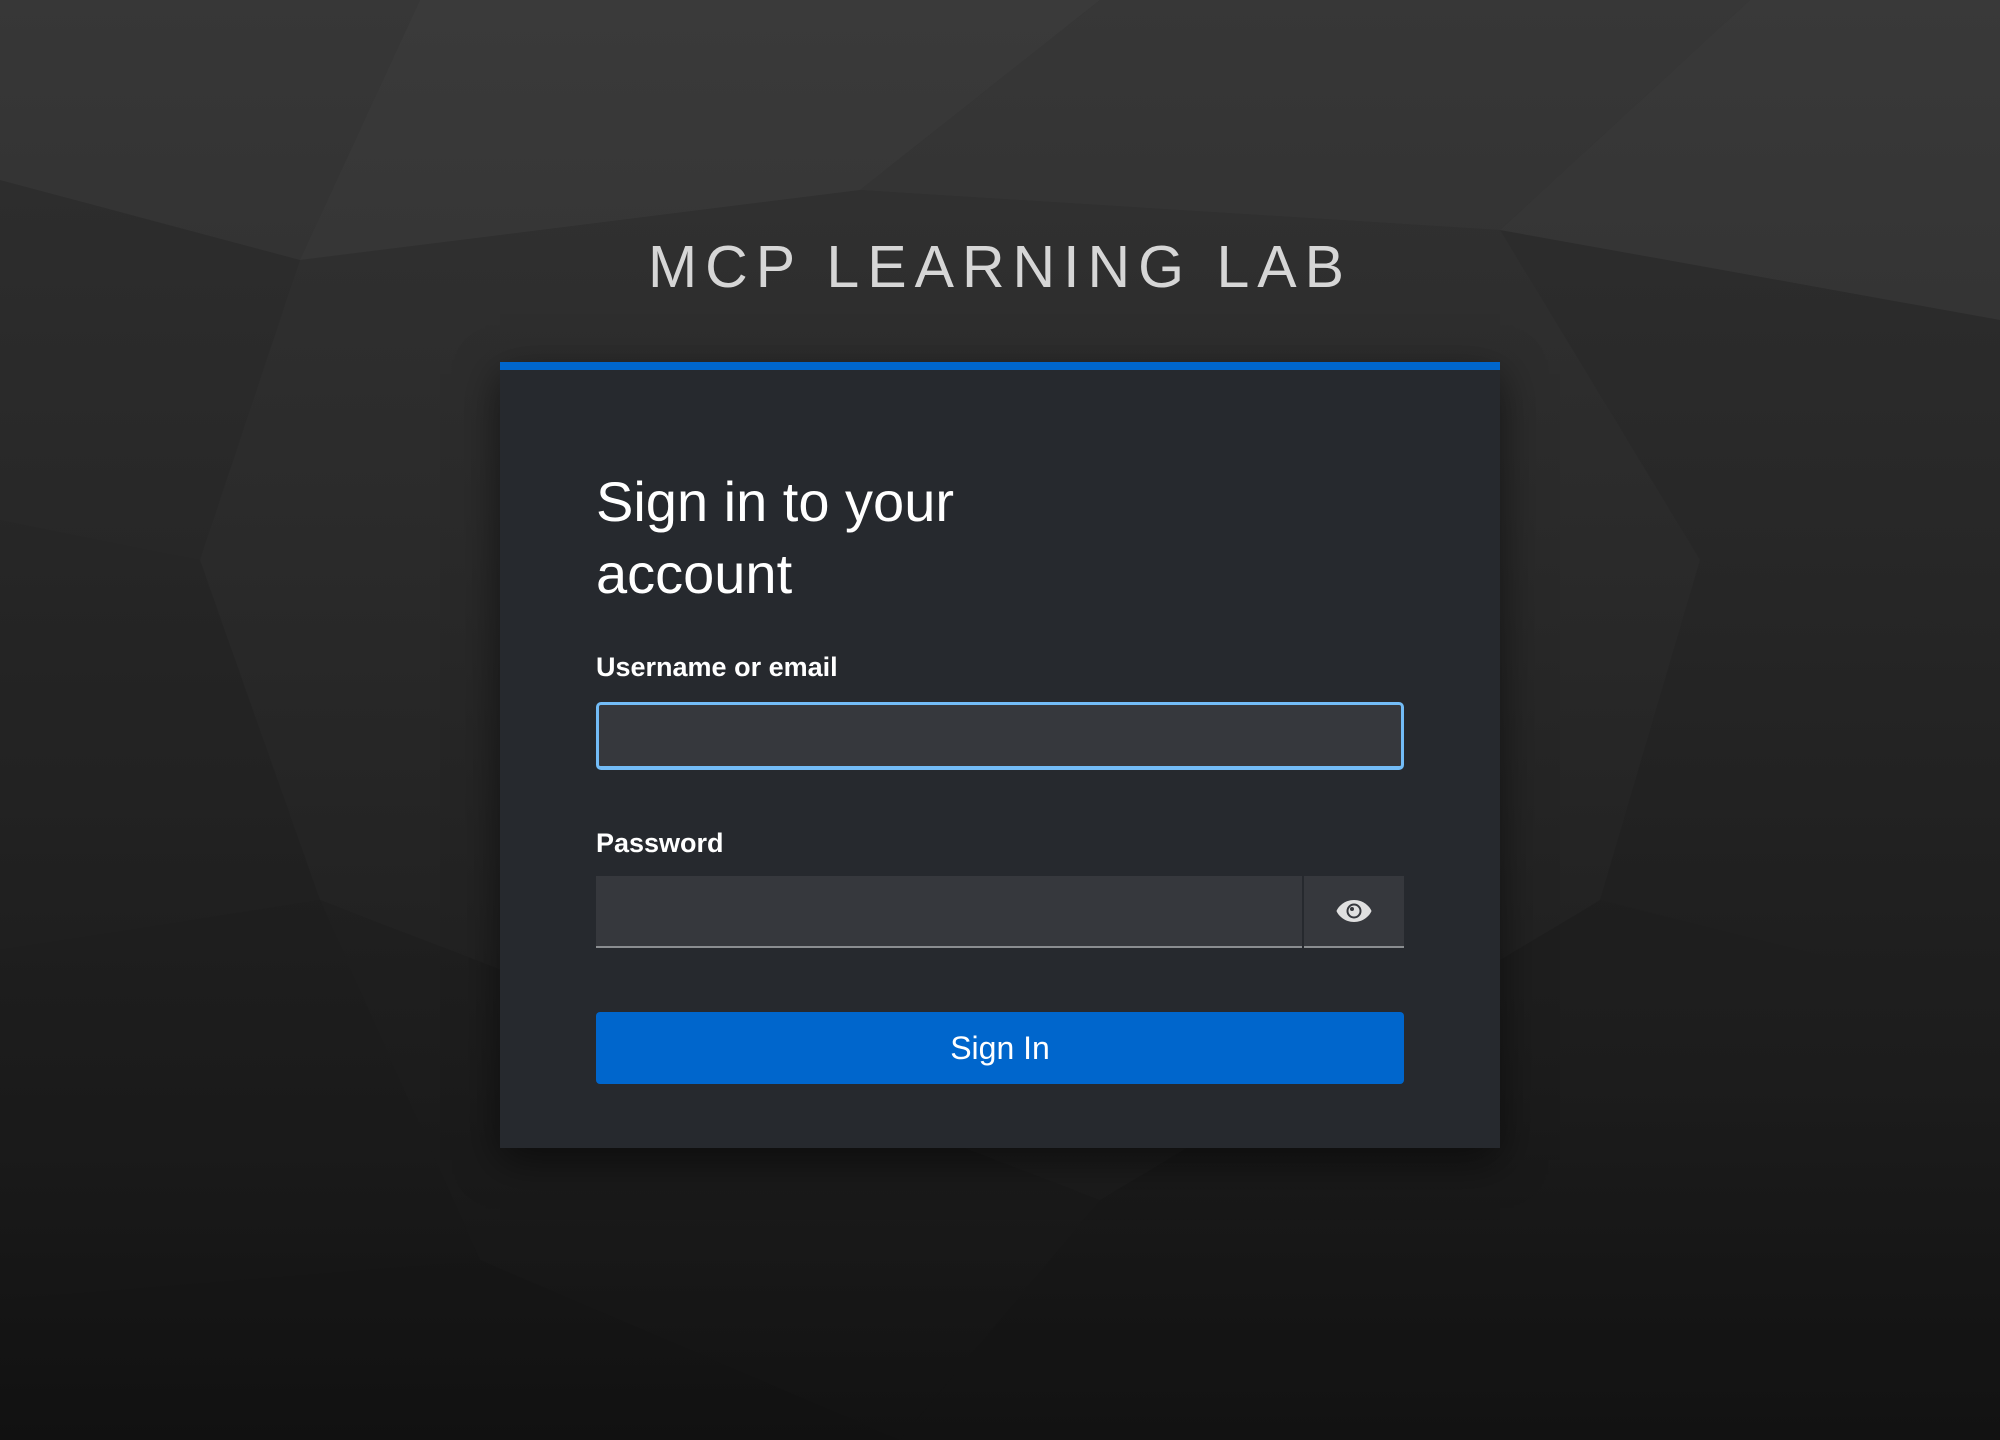 The width and height of the screenshot is (2000, 1440). I want to click on username-input, so click(1000, 736).